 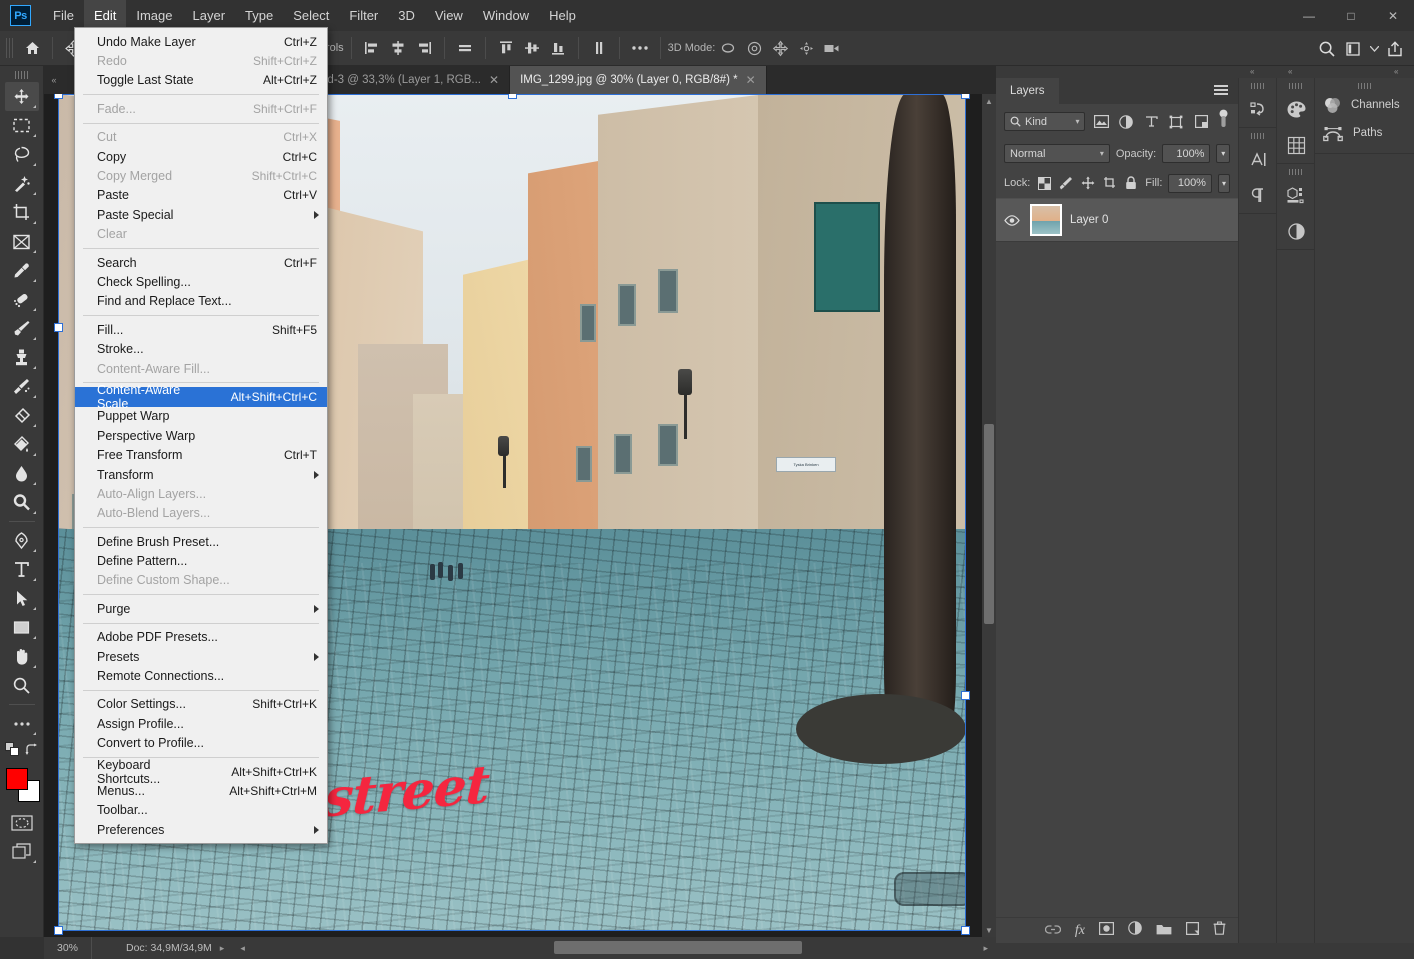 I want to click on color-swatches, so click(x=22, y=784).